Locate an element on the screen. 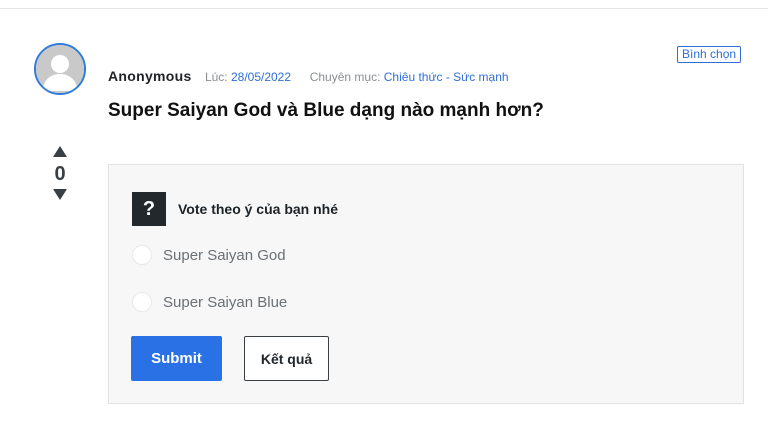 This screenshot has height=430, width=768. poll-header: ? Vote theo ý của bạn nhé is located at coordinates (235, 209).